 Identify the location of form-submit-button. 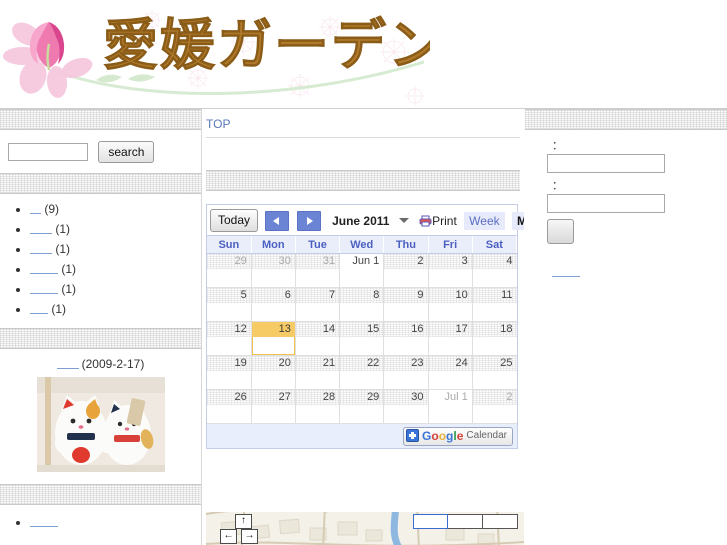
(560, 231).